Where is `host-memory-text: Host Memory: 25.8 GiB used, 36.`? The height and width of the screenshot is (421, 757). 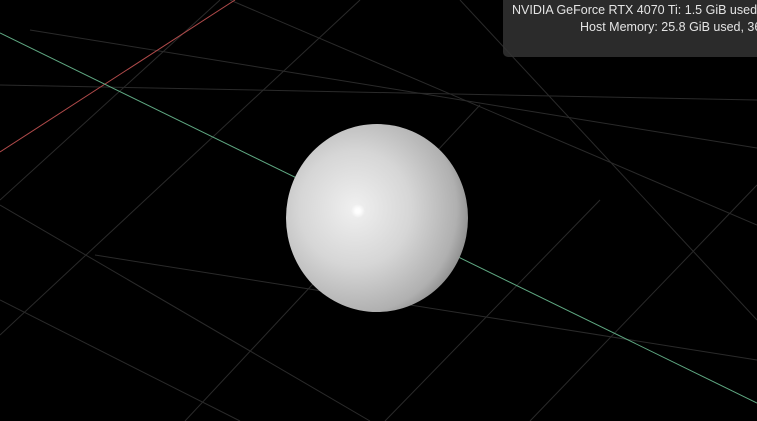
host-memory-text: Host Memory: 25.8 GiB used, 36. is located at coordinates (668, 27).